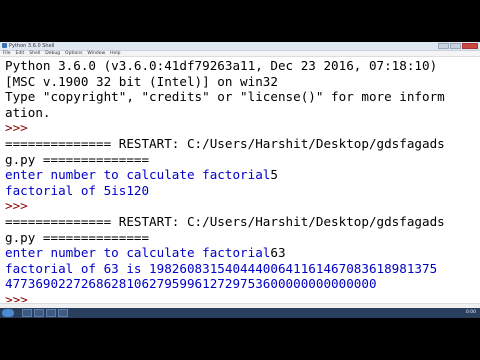 This screenshot has width=480, height=360. What do you see at coordinates (470, 46) in the screenshot?
I see `close-button` at bounding box center [470, 46].